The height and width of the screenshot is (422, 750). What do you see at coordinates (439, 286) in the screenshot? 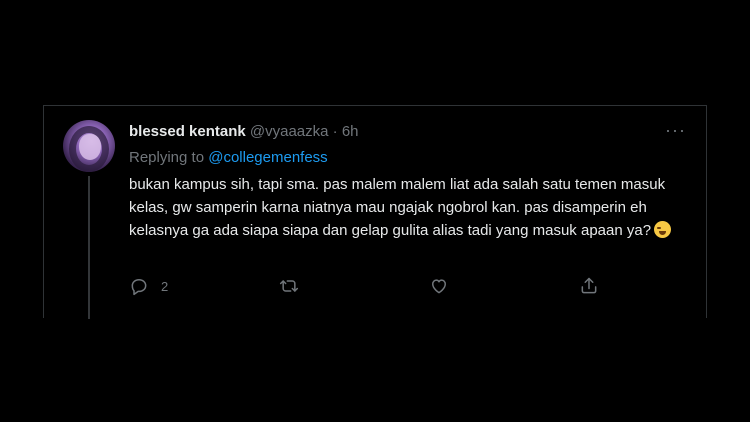
I see `heart-icon` at bounding box center [439, 286].